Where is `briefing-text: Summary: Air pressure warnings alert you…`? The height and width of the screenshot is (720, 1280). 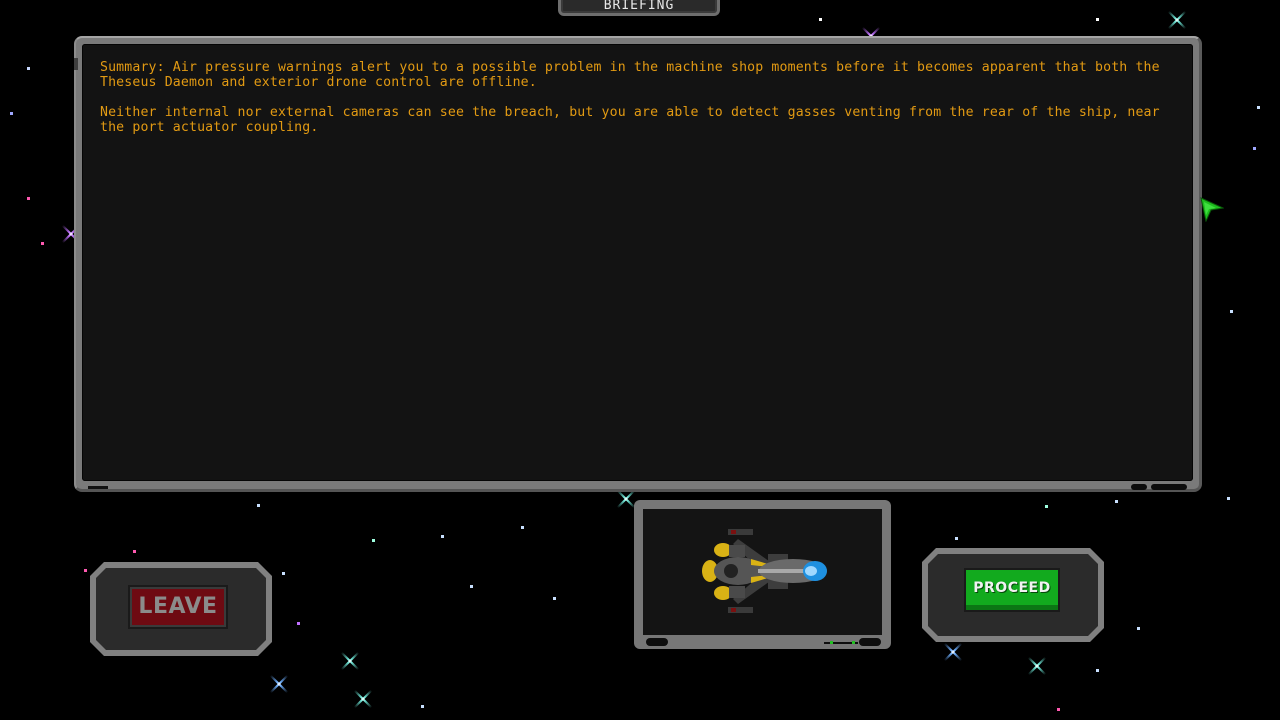
briefing-text: Summary: Air pressure warnings alert you… is located at coordinates (639, 105).